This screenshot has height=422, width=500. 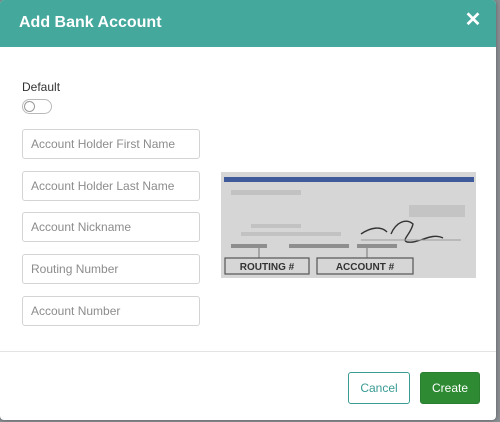 I want to click on modal-header: Add Bank Account ✕, so click(x=248, y=23).